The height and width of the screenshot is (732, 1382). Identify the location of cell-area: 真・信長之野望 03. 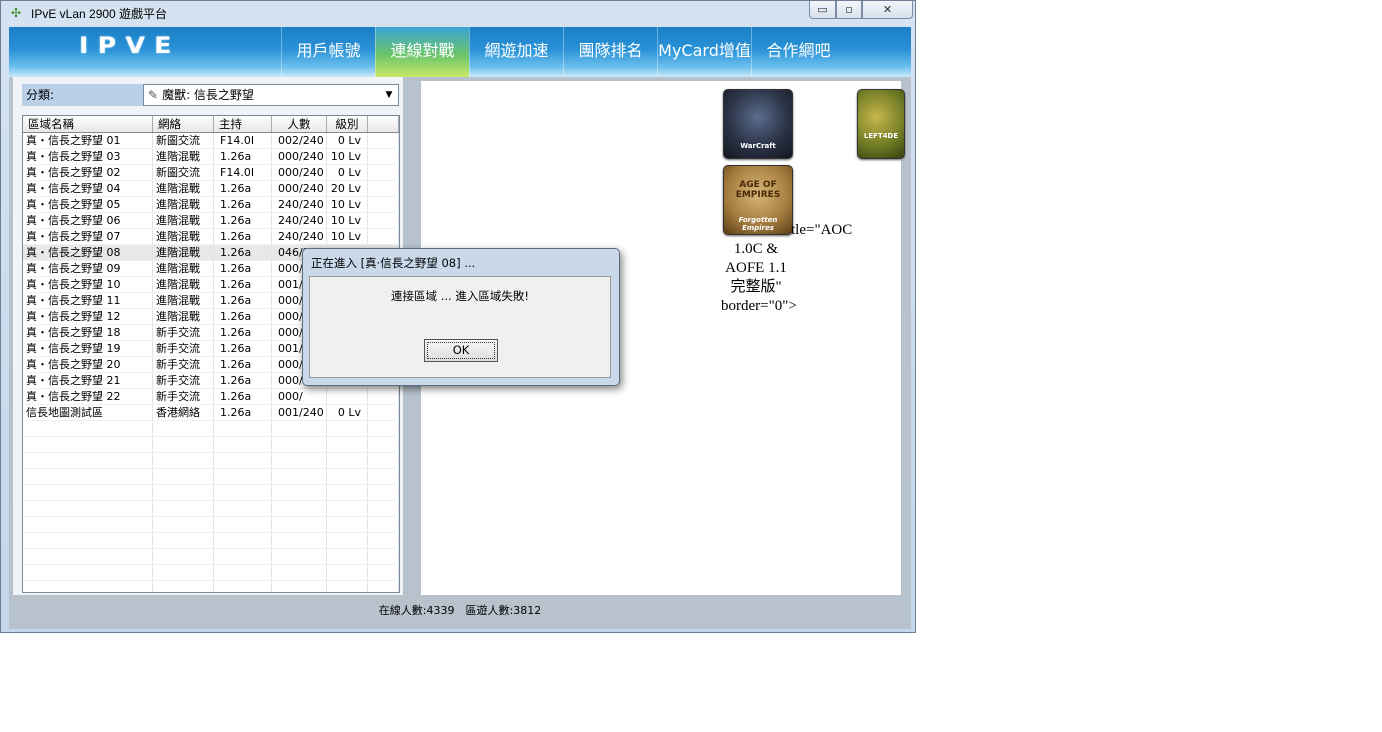
(88, 156).